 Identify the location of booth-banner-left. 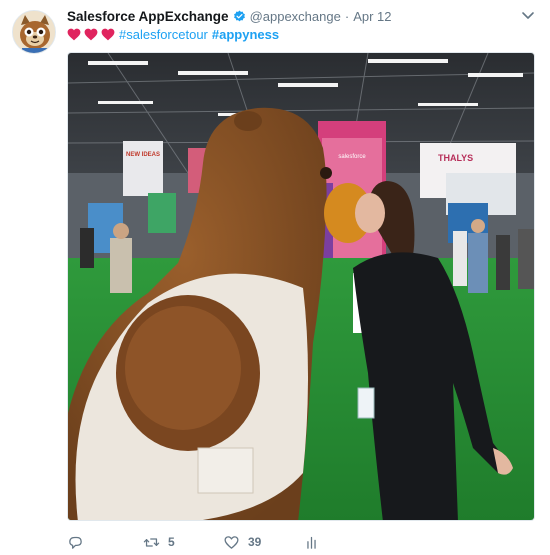
(143, 168).